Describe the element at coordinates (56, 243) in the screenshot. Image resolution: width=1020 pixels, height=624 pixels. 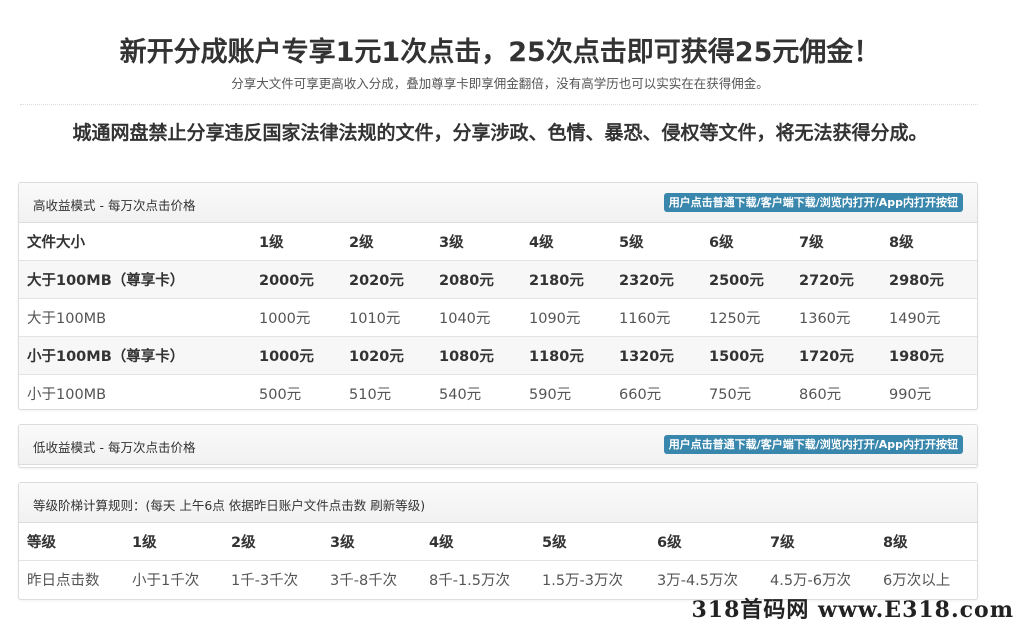
I see `column-header: 文件大小` at that location.